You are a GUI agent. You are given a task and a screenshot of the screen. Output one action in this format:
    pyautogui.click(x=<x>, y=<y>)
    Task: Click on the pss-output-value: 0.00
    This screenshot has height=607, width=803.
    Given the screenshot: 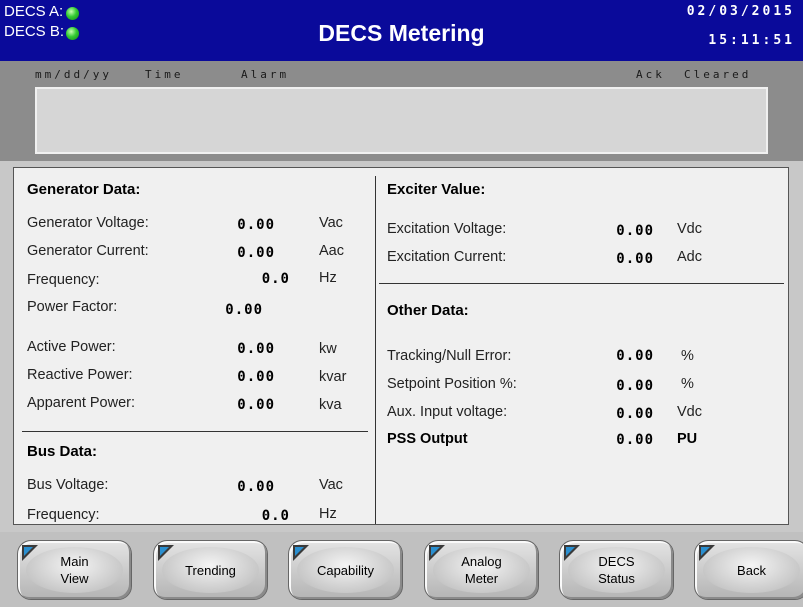 What is the action you would take?
    pyautogui.click(x=635, y=440)
    